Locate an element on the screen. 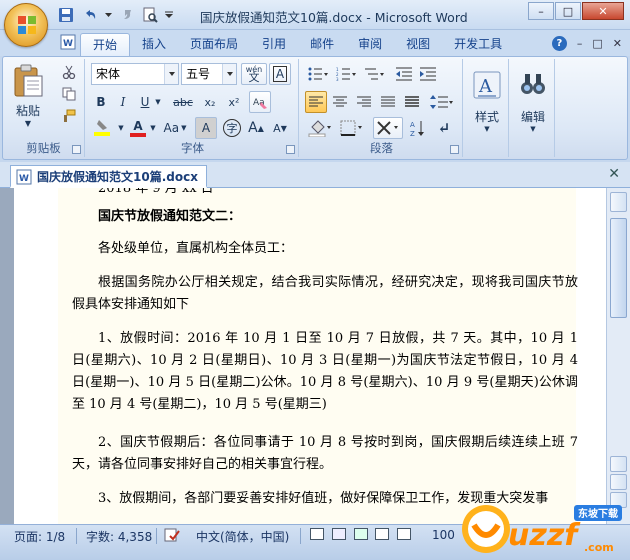  decrease-indent-button is located at coordinates (404, 74).